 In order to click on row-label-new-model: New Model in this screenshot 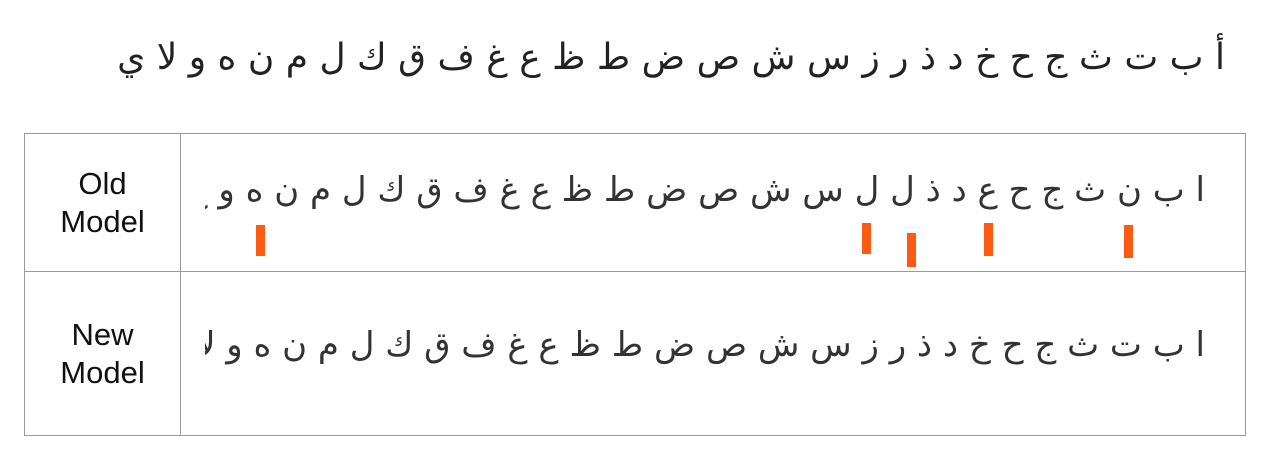, I will do `click(103, 353)`.